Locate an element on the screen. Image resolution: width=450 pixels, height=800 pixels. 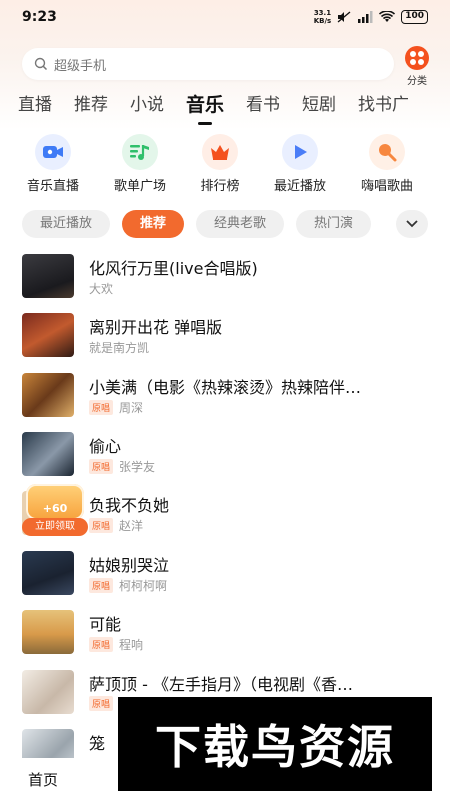
quick-entry-recent-play: 最近播放 is located at coordinates (300, 164).